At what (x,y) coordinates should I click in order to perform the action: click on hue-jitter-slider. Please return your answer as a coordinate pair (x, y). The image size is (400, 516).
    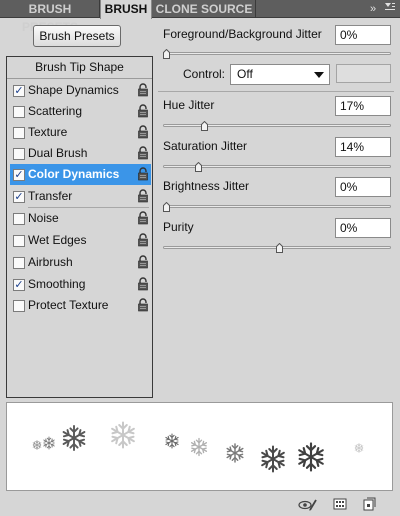
    Looking at the image, I should click on (277, 125).